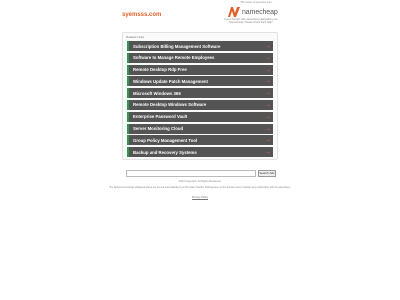 The image size is (400, 300). Describe the element at coordinates (256, 2) in the screenshot. I see `owner-note: The owner of syemsss.com` at that location.